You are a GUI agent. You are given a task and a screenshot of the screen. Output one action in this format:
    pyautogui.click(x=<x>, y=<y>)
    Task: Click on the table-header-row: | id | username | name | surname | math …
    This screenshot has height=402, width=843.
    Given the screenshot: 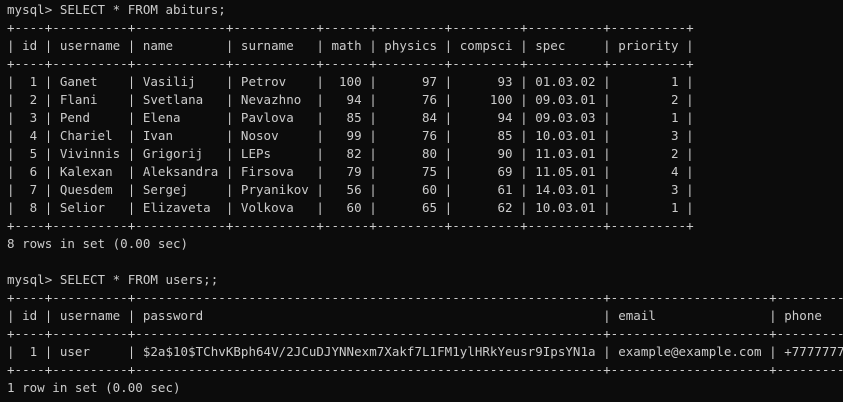 What is the action you would take?
    pyautogui.click(x=350, y=45)
    